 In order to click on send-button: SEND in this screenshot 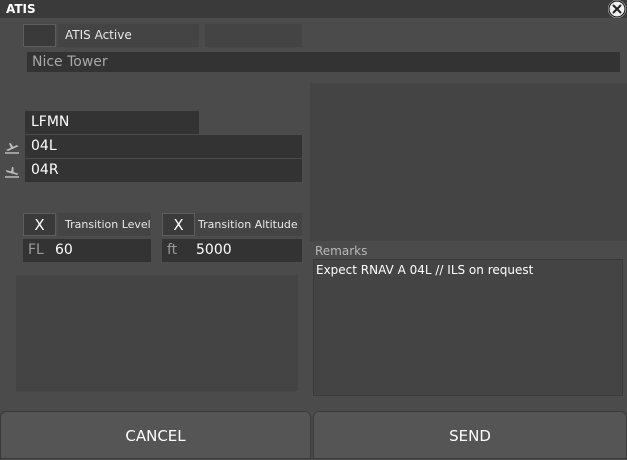, I will do `click(470, 435)`.